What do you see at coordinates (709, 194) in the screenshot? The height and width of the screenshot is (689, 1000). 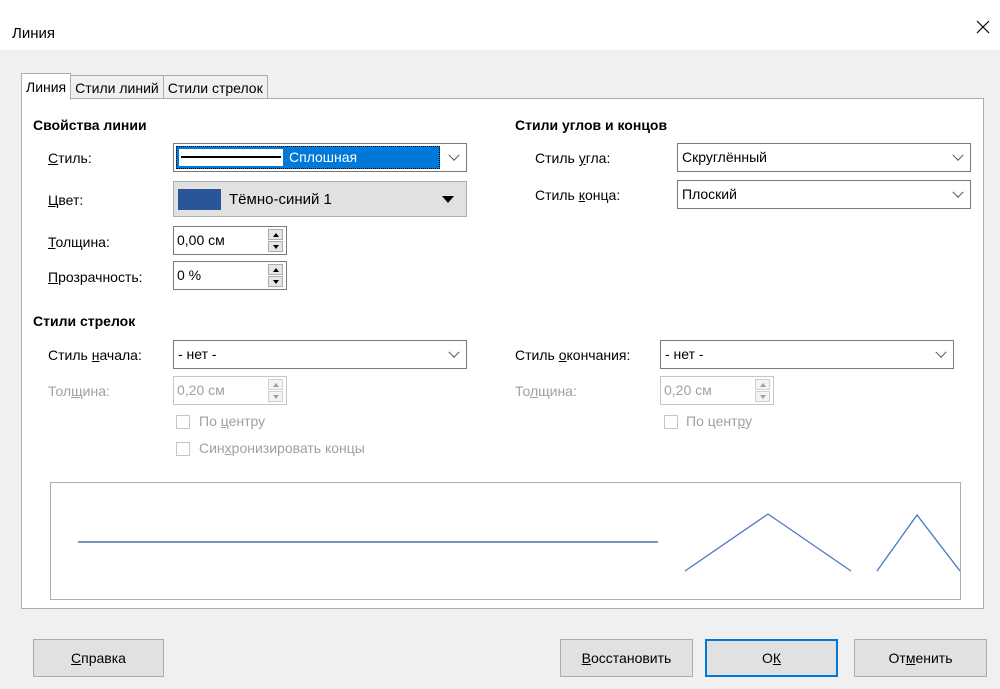 I see `cap-style-value: Плоский` at bounding box center [709, 194].